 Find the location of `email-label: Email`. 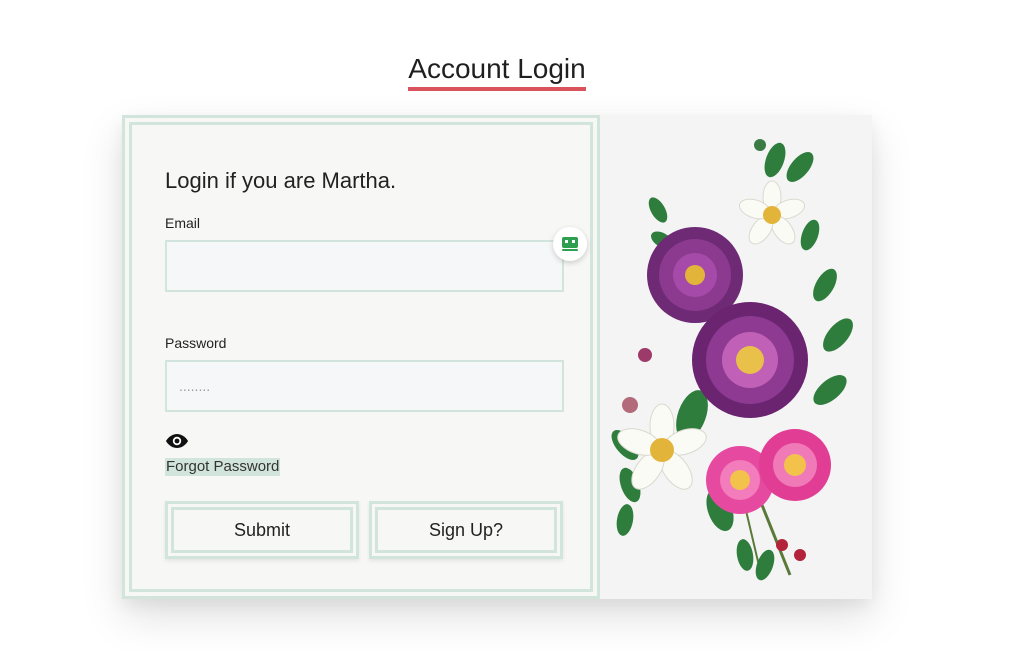

email-label: Email is located at coordinates (183, 223).